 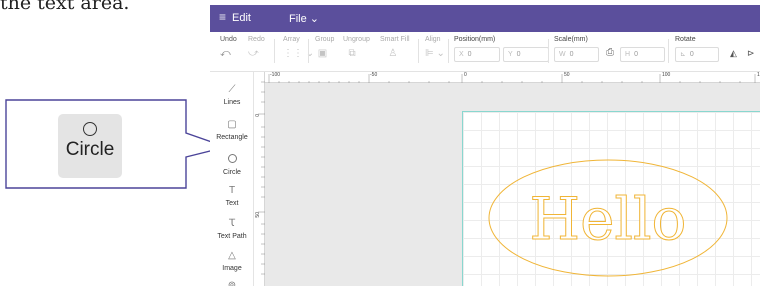 I want to click on group-icon: ▣, so click(x=321, y=53).